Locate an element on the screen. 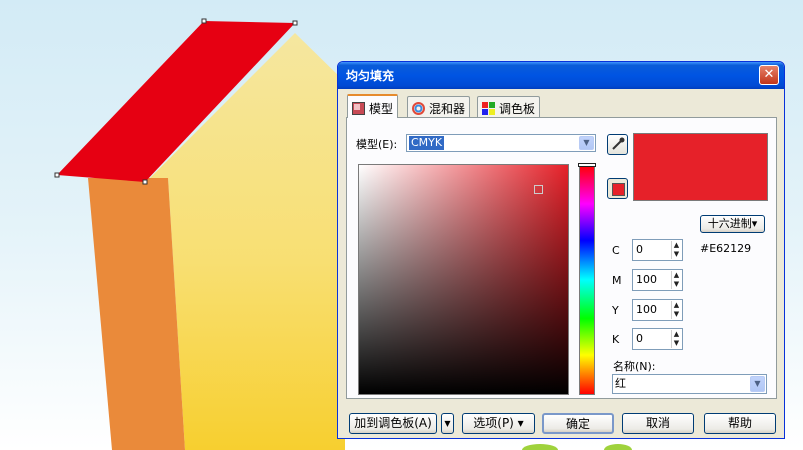  close-button: ✕ is located at coordinates (769, 75).